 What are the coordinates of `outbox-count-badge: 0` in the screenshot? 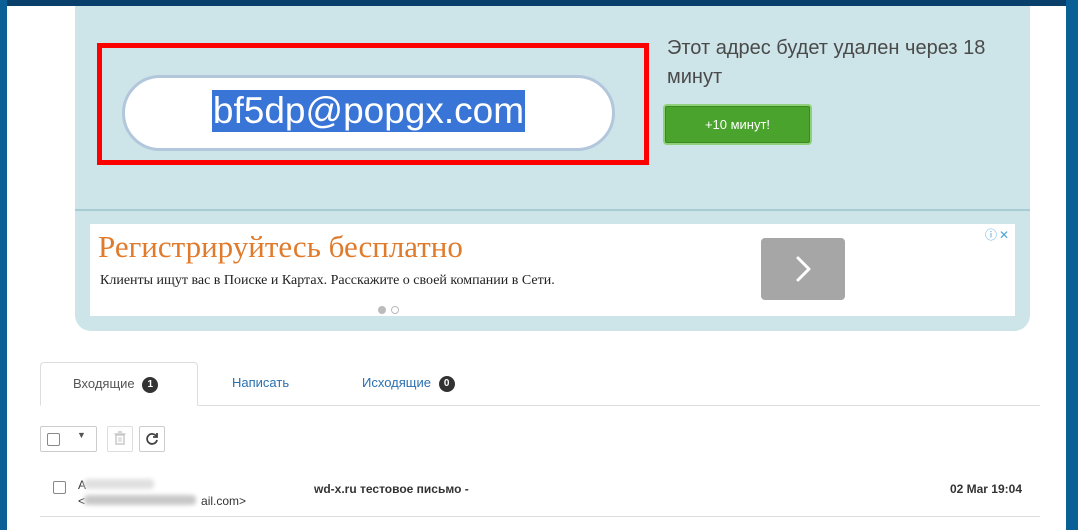 It's located at (446, 383).